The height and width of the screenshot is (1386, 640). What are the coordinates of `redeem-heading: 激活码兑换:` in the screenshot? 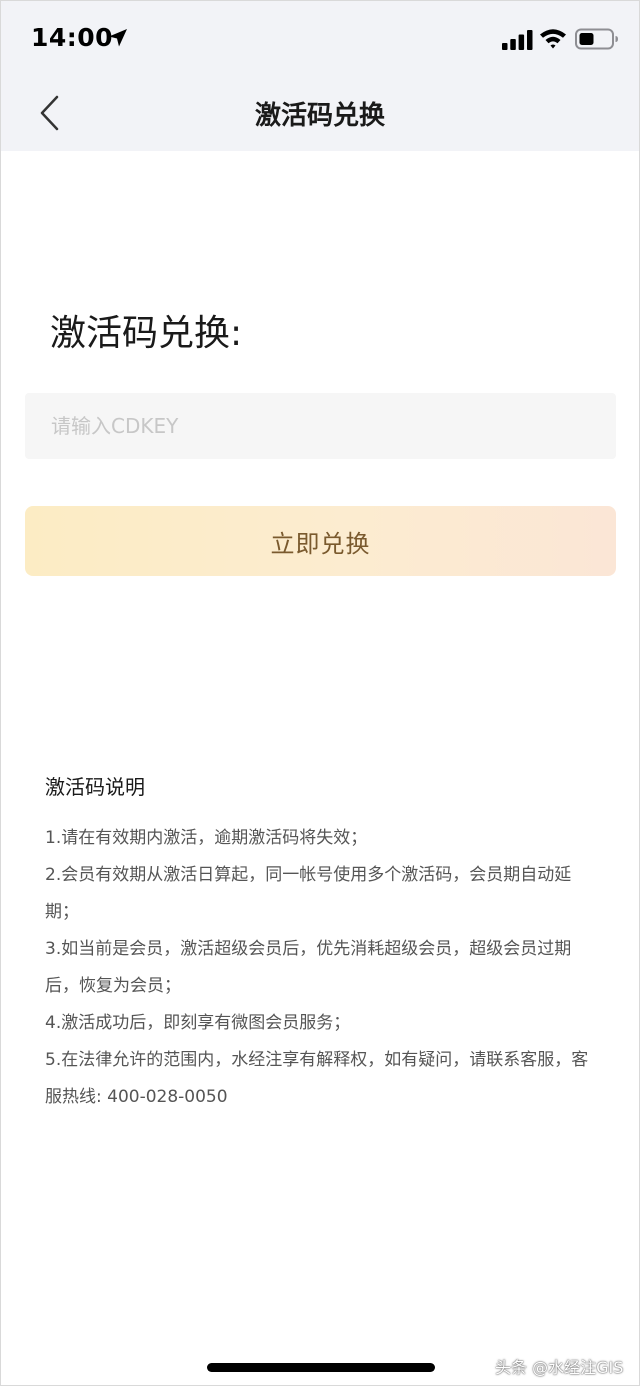 It's located at (146, 333).